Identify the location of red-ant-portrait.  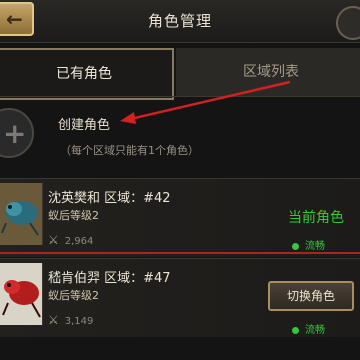
(21, 294).